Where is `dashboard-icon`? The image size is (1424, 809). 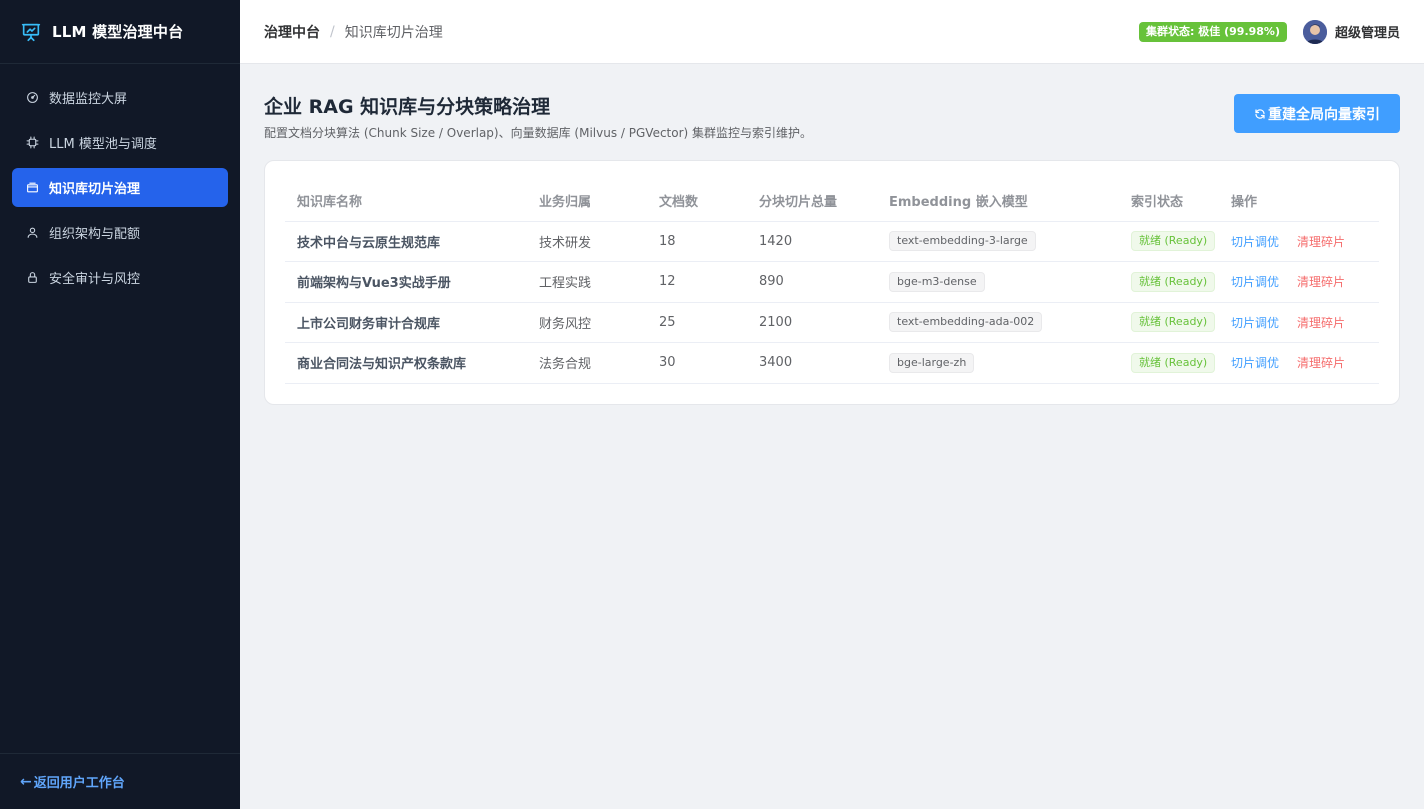 dashboard-icon is located at coordinates (32, 97).